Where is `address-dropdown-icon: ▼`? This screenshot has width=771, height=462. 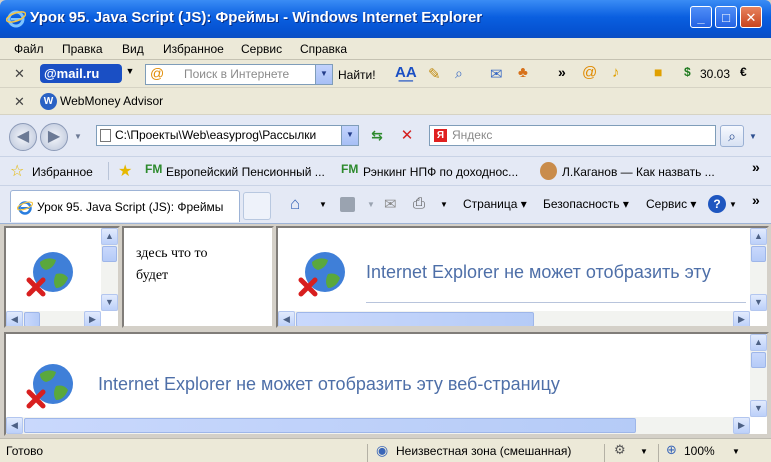 address-dropdown-icon: ▼ is located at coordinates (349, 135).